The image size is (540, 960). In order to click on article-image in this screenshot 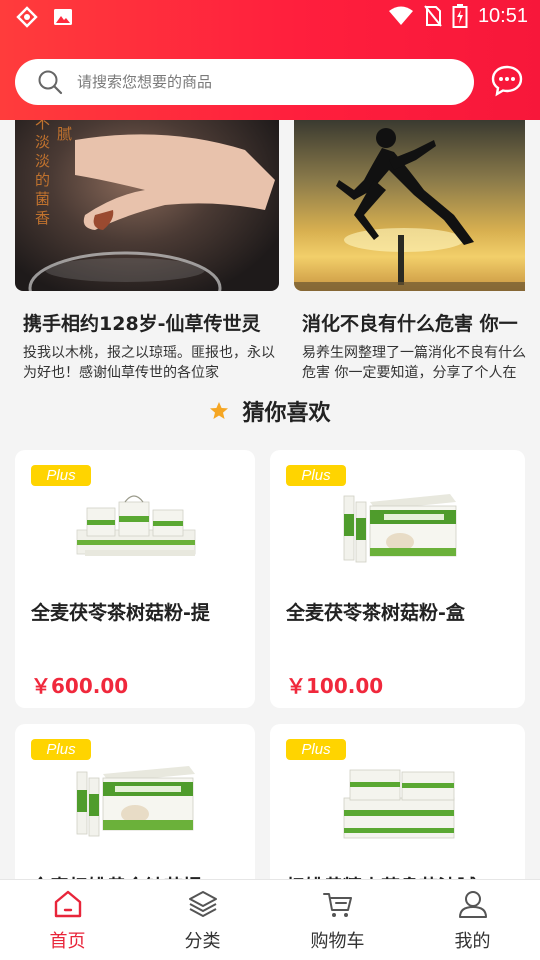, I will do `click(409, 205)`.